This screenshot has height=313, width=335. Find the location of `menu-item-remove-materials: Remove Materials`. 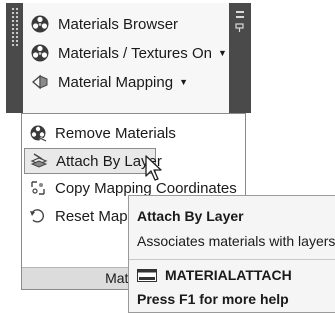

menu-item-remove-materials: Remove Materials is located at coordinates (100, 133).